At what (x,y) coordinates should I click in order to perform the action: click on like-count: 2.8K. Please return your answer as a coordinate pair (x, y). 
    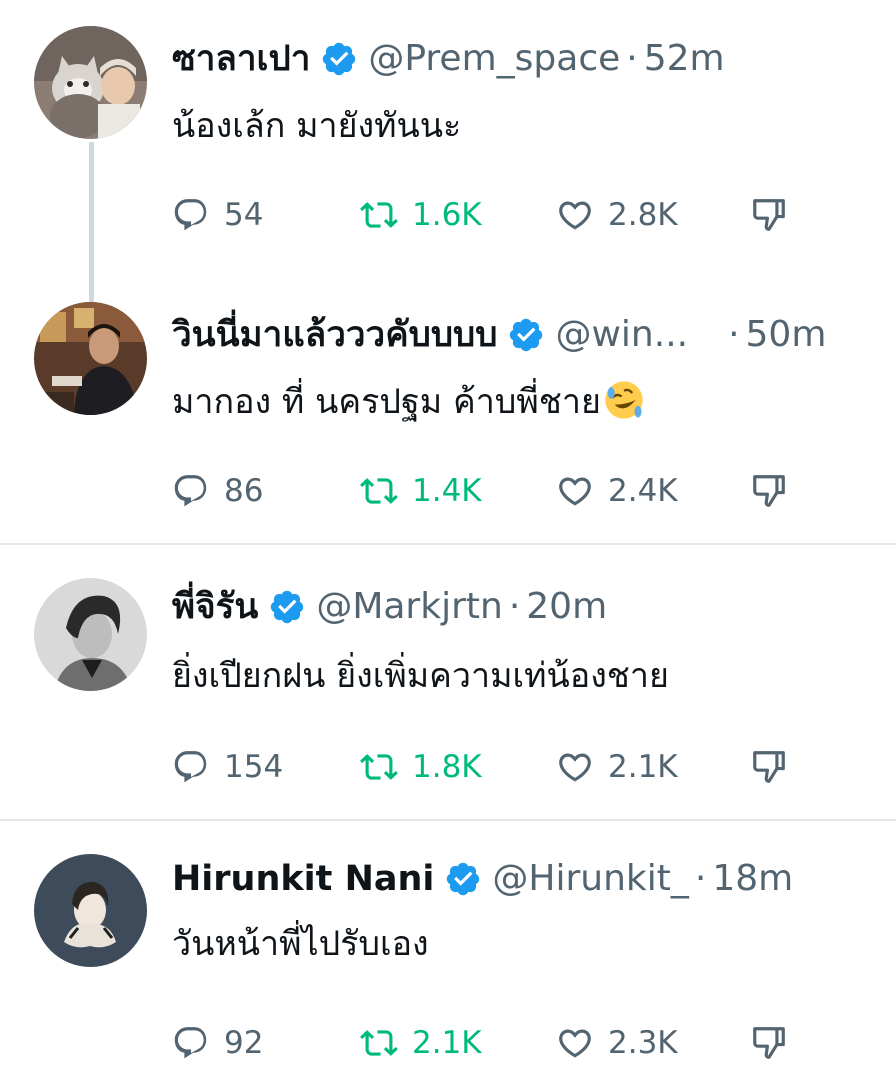
    Looking at the image, I should click on (643, 215).